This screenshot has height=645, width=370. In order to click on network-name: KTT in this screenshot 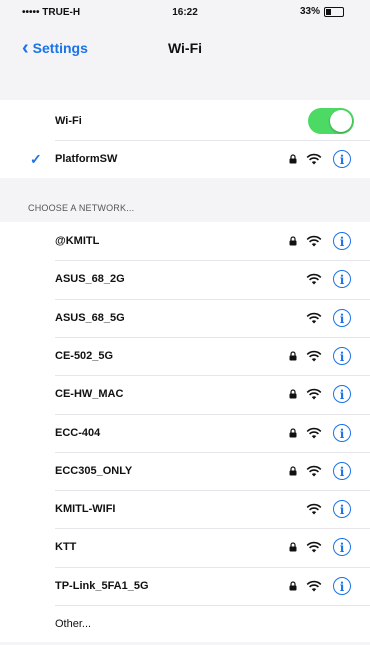, I will do `click(66, 547)`.